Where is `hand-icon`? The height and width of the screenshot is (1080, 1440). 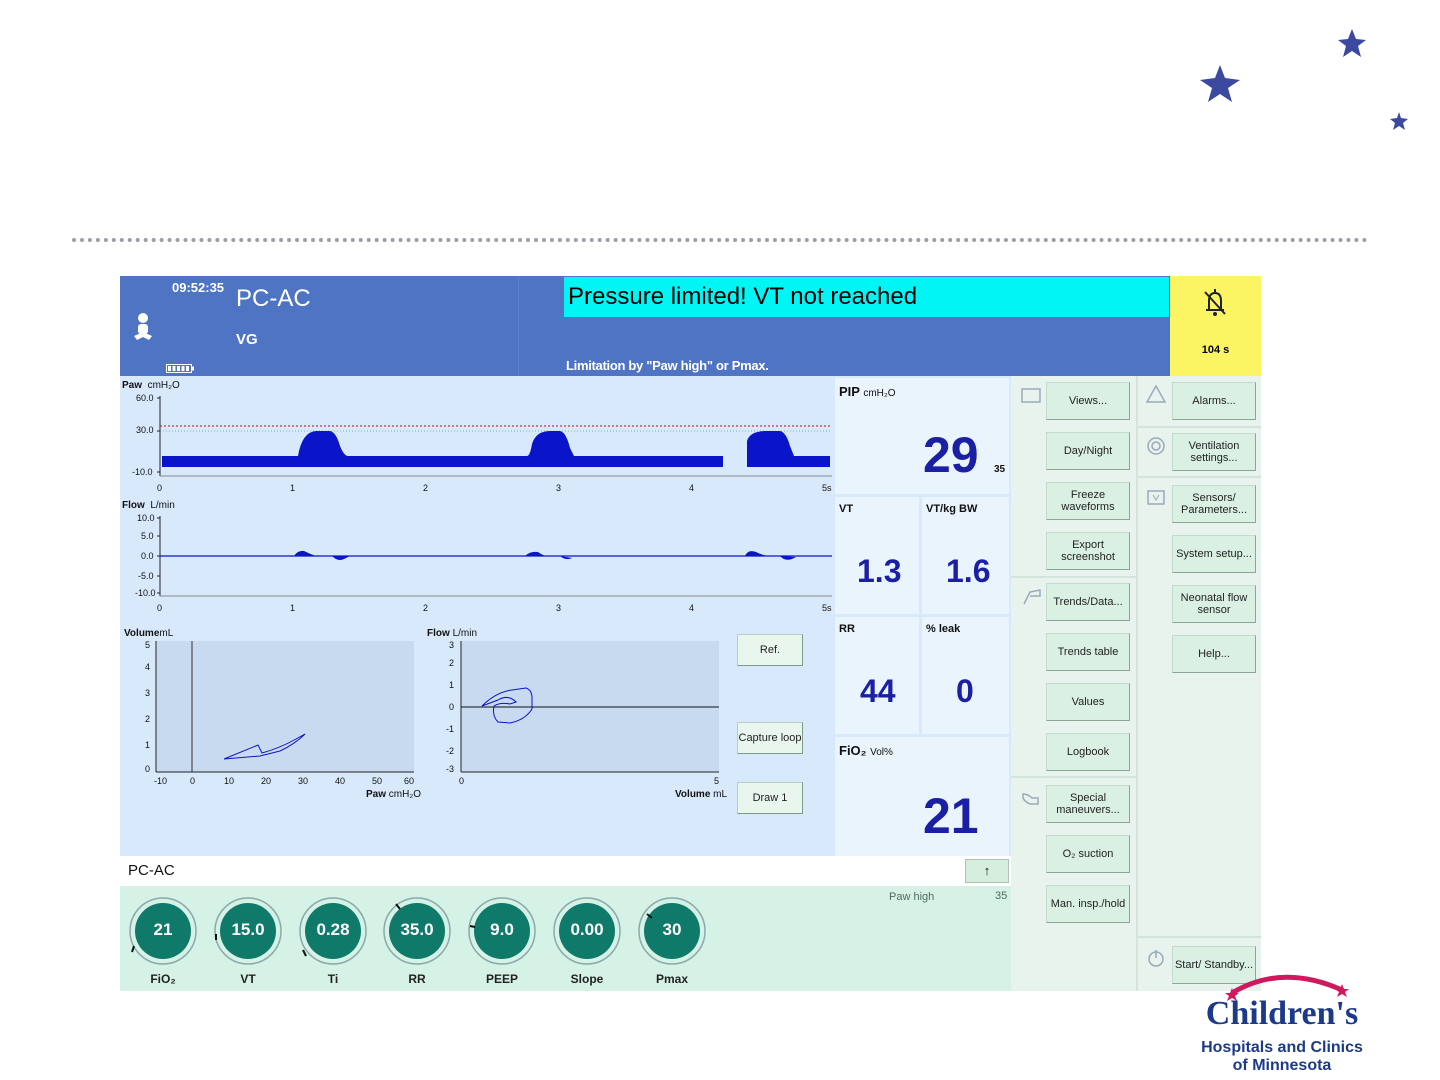
hand-icon is located at coordinates (1030, 799).